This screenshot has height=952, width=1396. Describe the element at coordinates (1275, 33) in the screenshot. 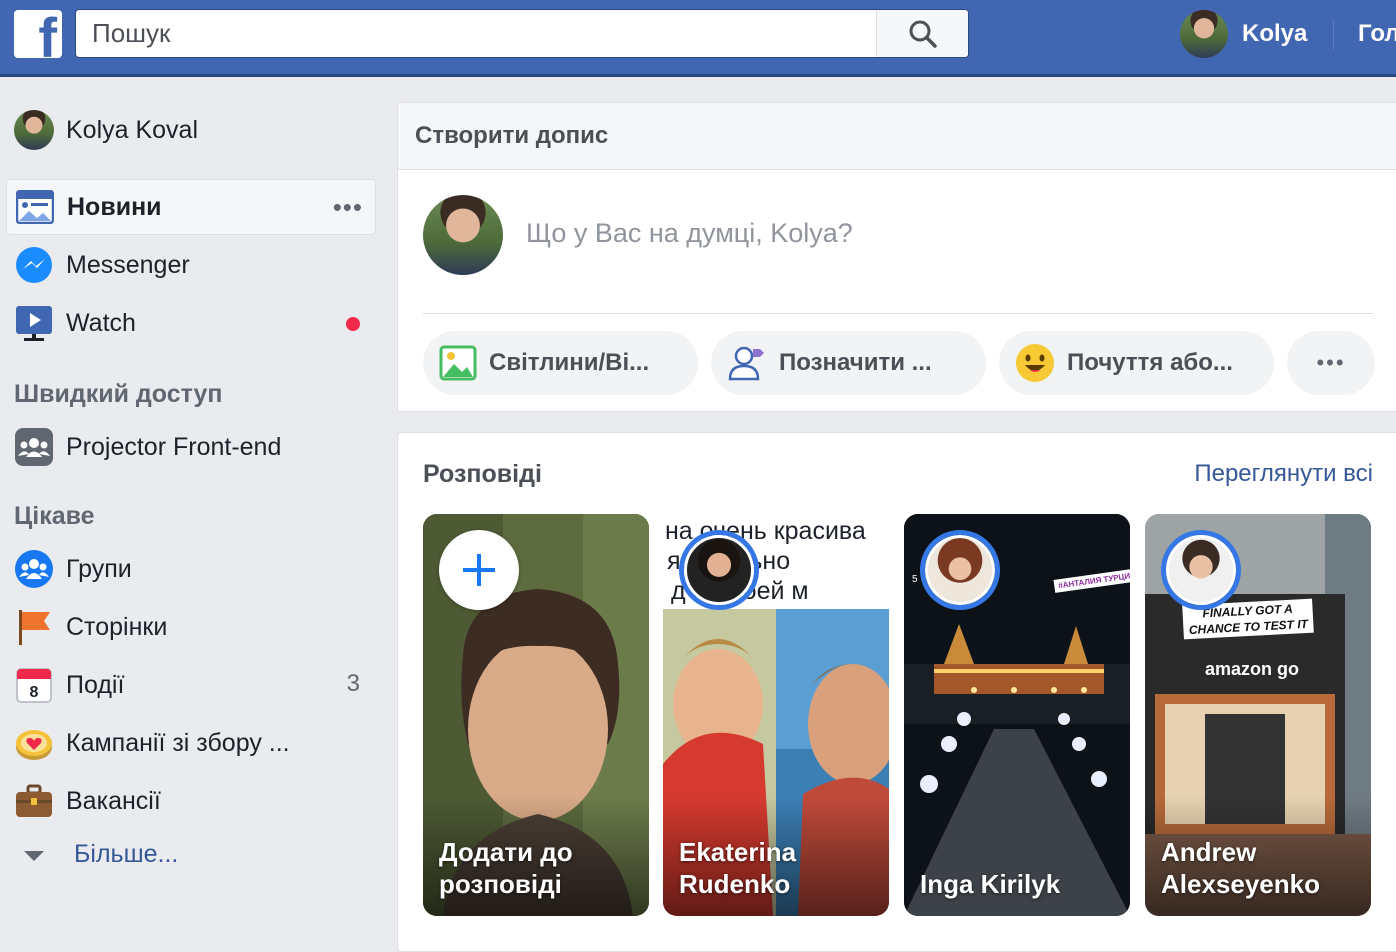

I see `profile-name: Kolya` at that location.